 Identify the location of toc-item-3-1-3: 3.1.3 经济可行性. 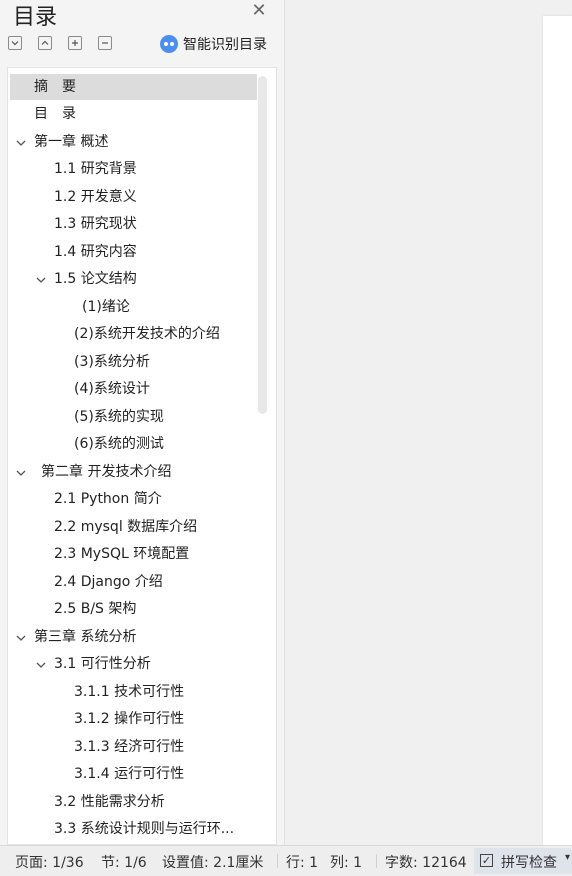
(133, 747).